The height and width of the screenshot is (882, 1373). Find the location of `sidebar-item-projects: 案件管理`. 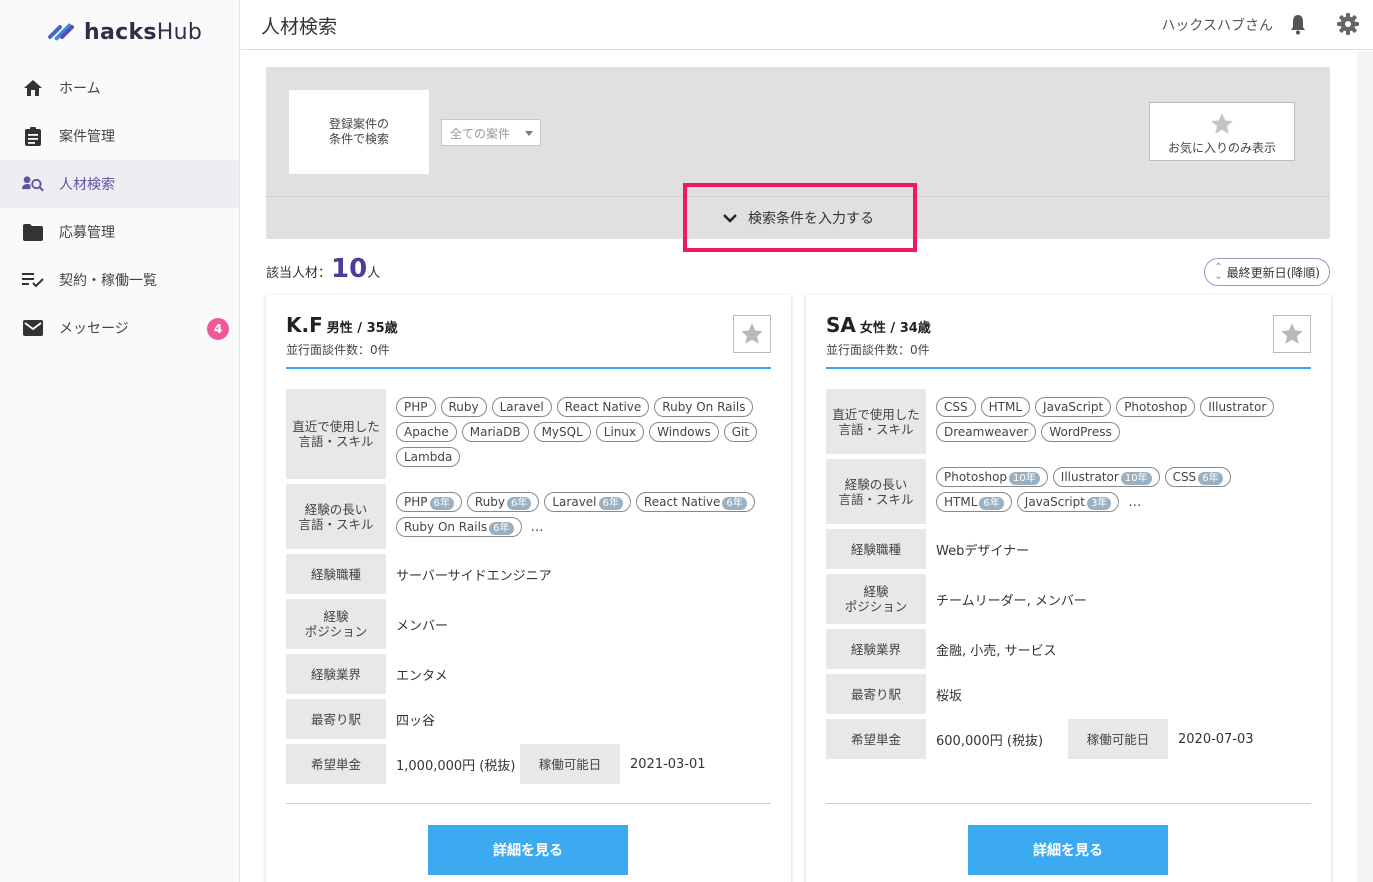

sidebar-item-projects: 案件管理 is located at coordinates (119, 136).